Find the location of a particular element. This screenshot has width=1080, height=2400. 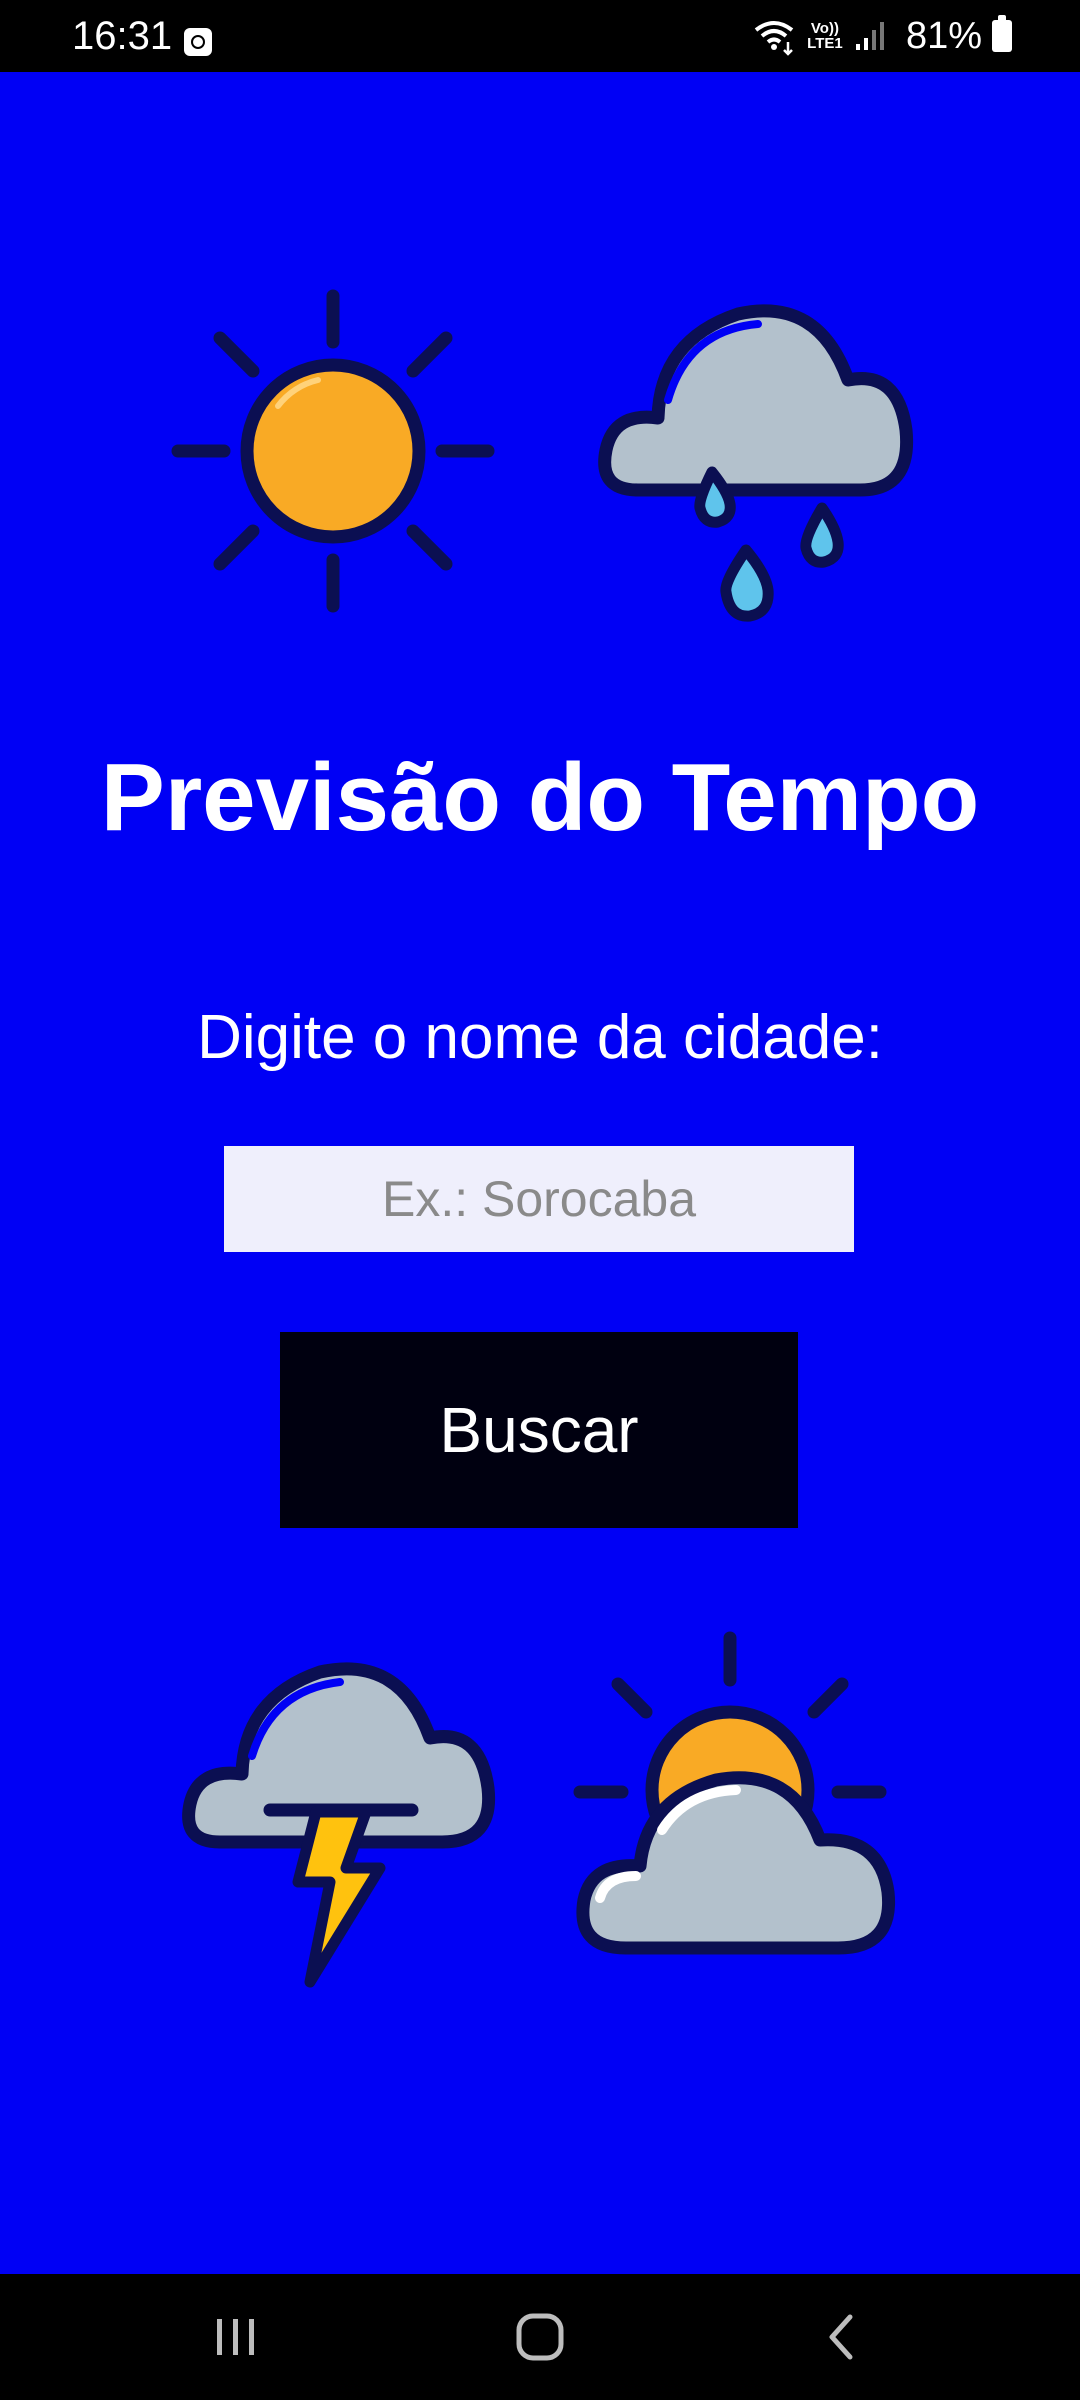

search-button: Buscar is located at coordinates (539, 1430).